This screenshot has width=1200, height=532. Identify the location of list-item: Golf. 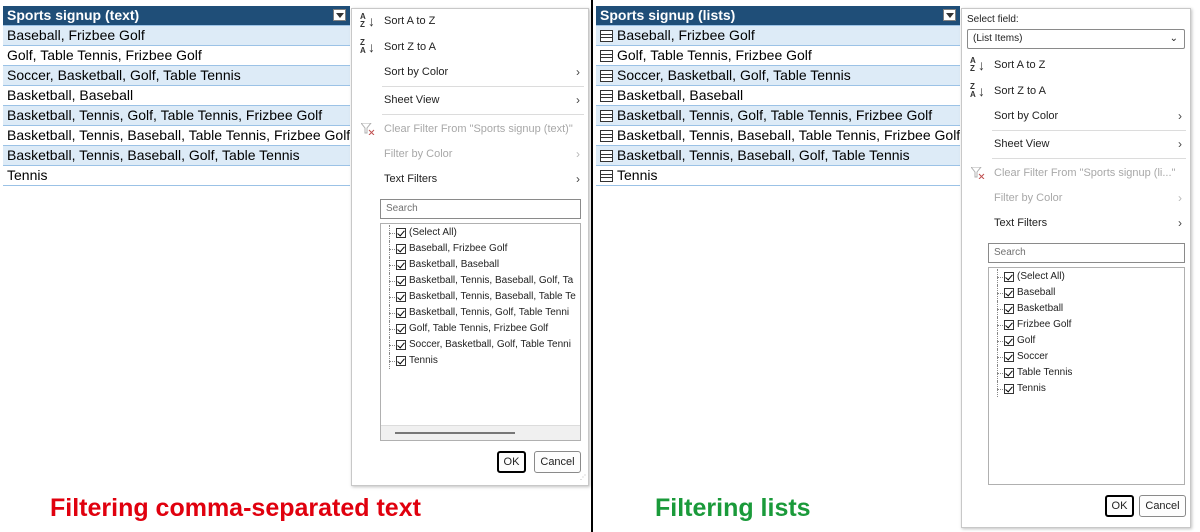
(1016, 341).